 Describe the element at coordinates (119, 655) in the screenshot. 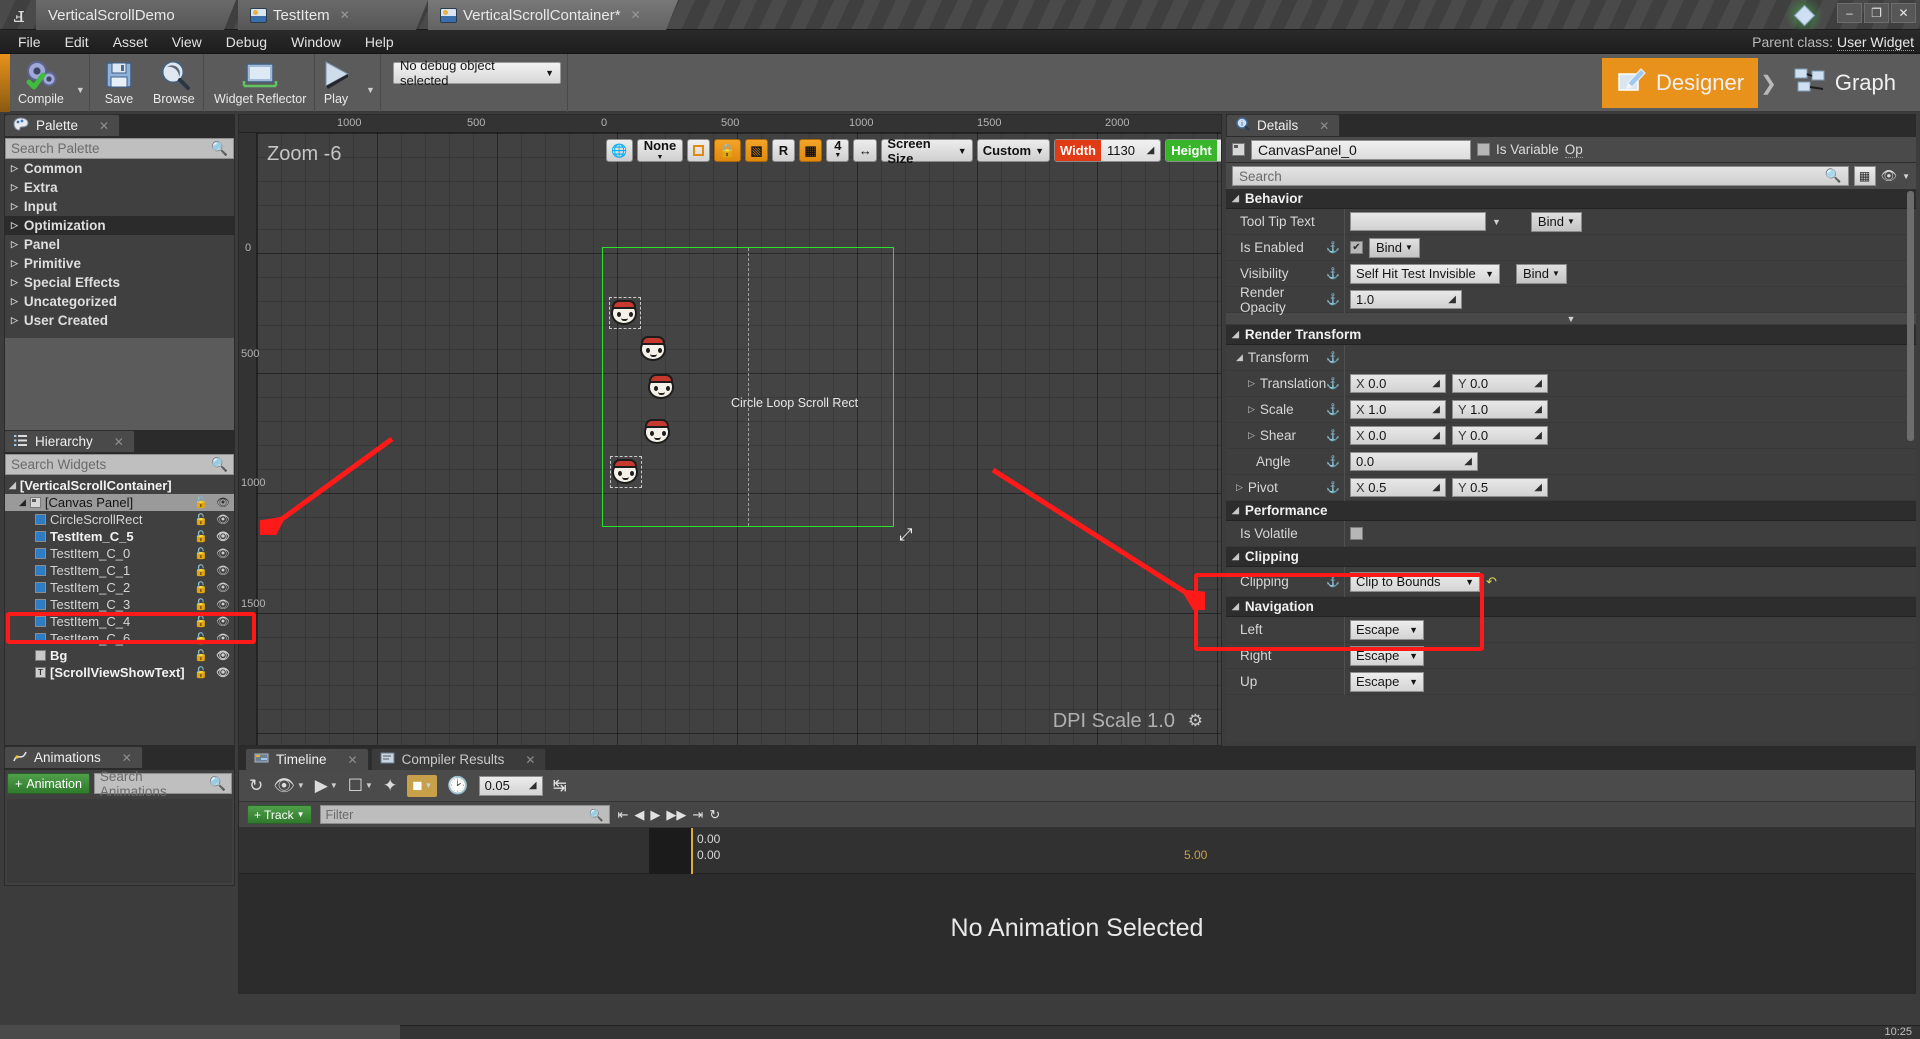

I see `hierarchy-item-bg: Bg 🔓 👁` at that location.